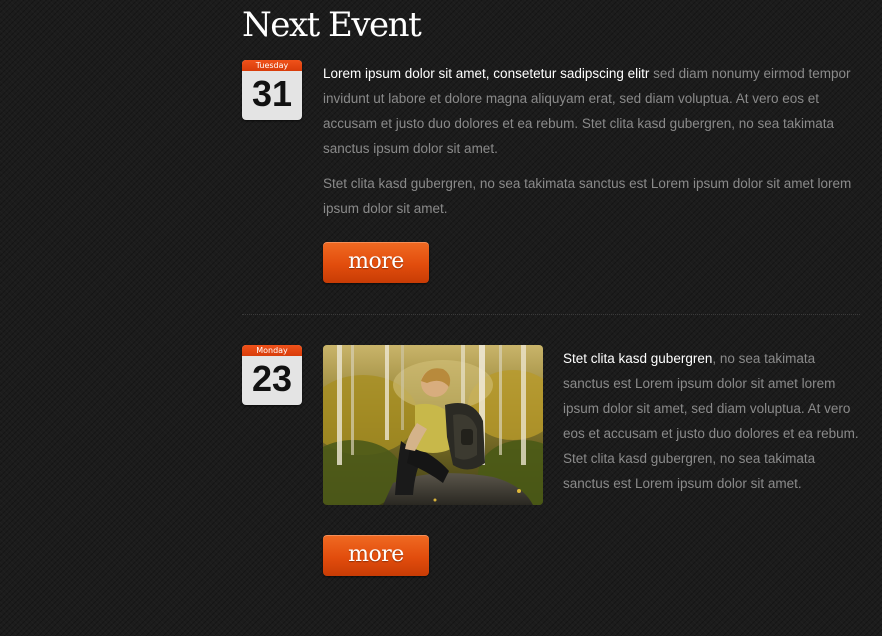 This screenshot has width=882, height=636. Describe the element at coordinates (551, 314) in the screenshot. I see `event-divider` at that location.